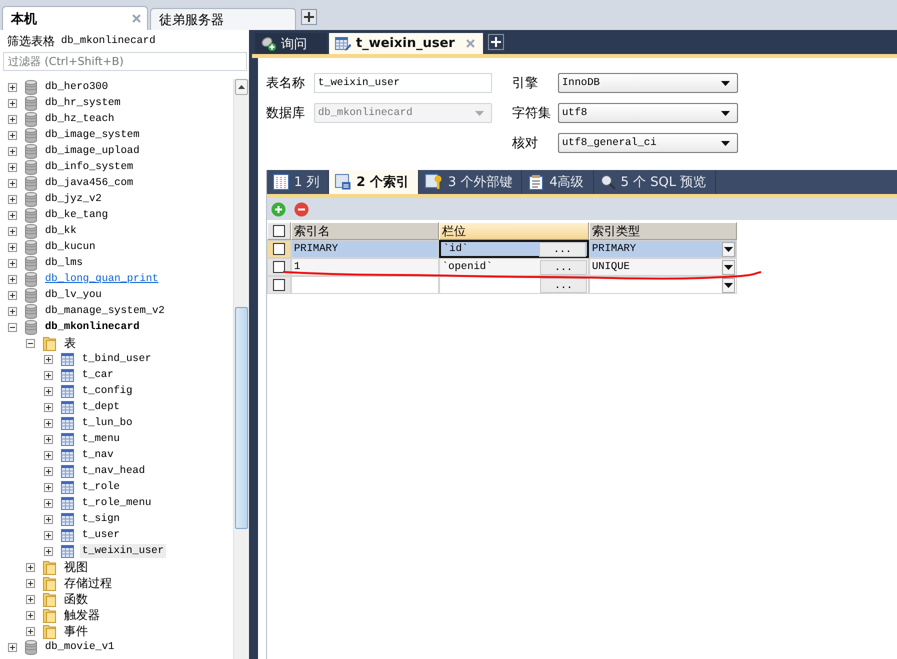  I want to click on text-field: t_weixin_user, so click(403, 83).